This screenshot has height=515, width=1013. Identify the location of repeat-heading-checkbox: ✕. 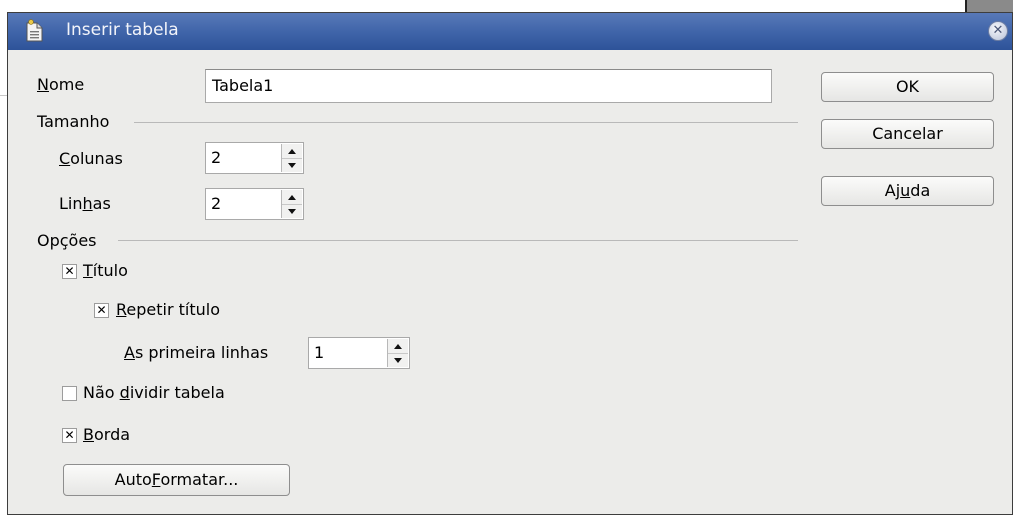
(101, 310).